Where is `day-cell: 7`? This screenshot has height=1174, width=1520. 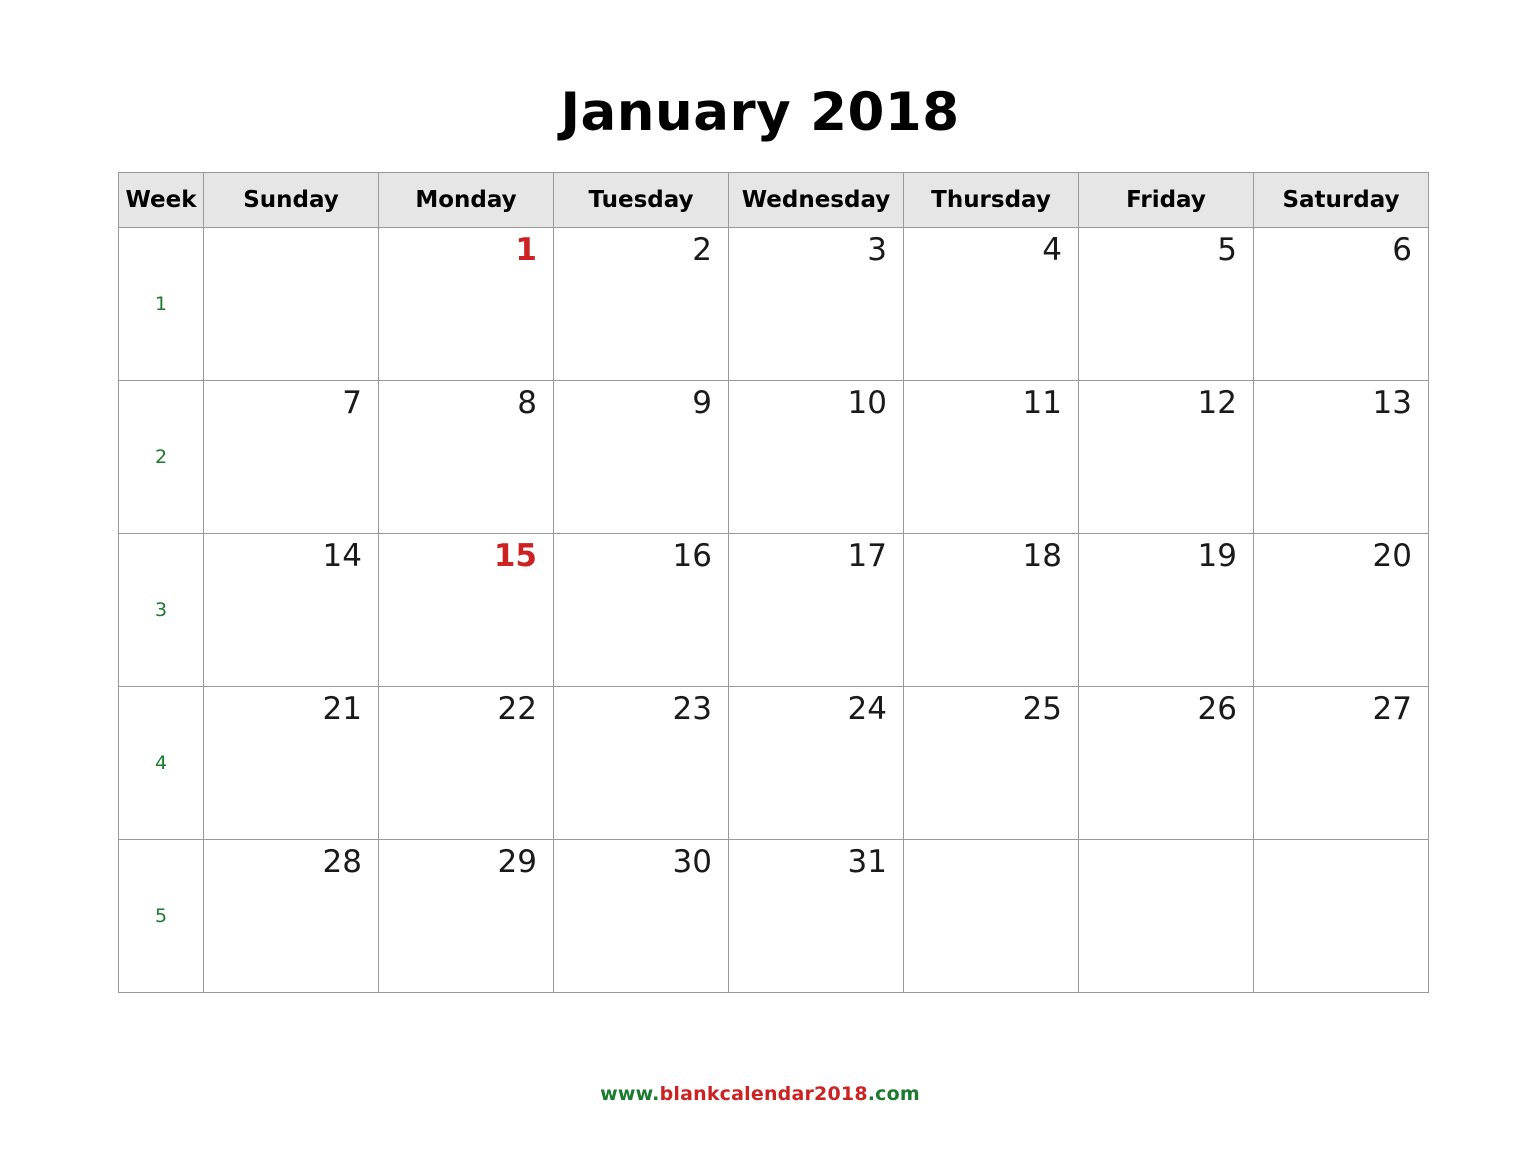 day-cell: 7 is located at coordinates (291, 457).